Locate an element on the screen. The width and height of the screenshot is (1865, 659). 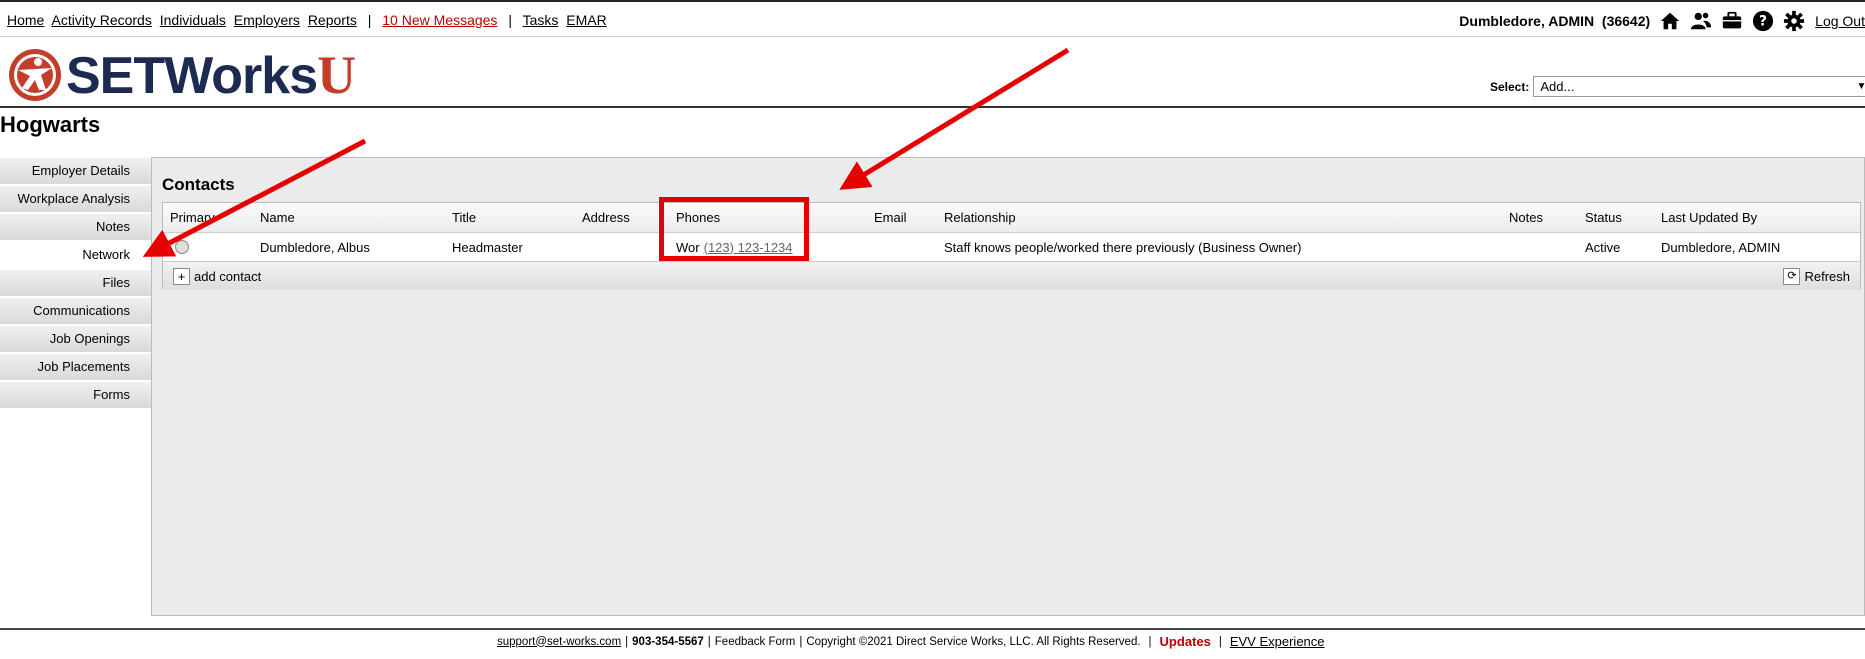
feedback-form-link: Feedback Form is located at coordinates (755, 642).